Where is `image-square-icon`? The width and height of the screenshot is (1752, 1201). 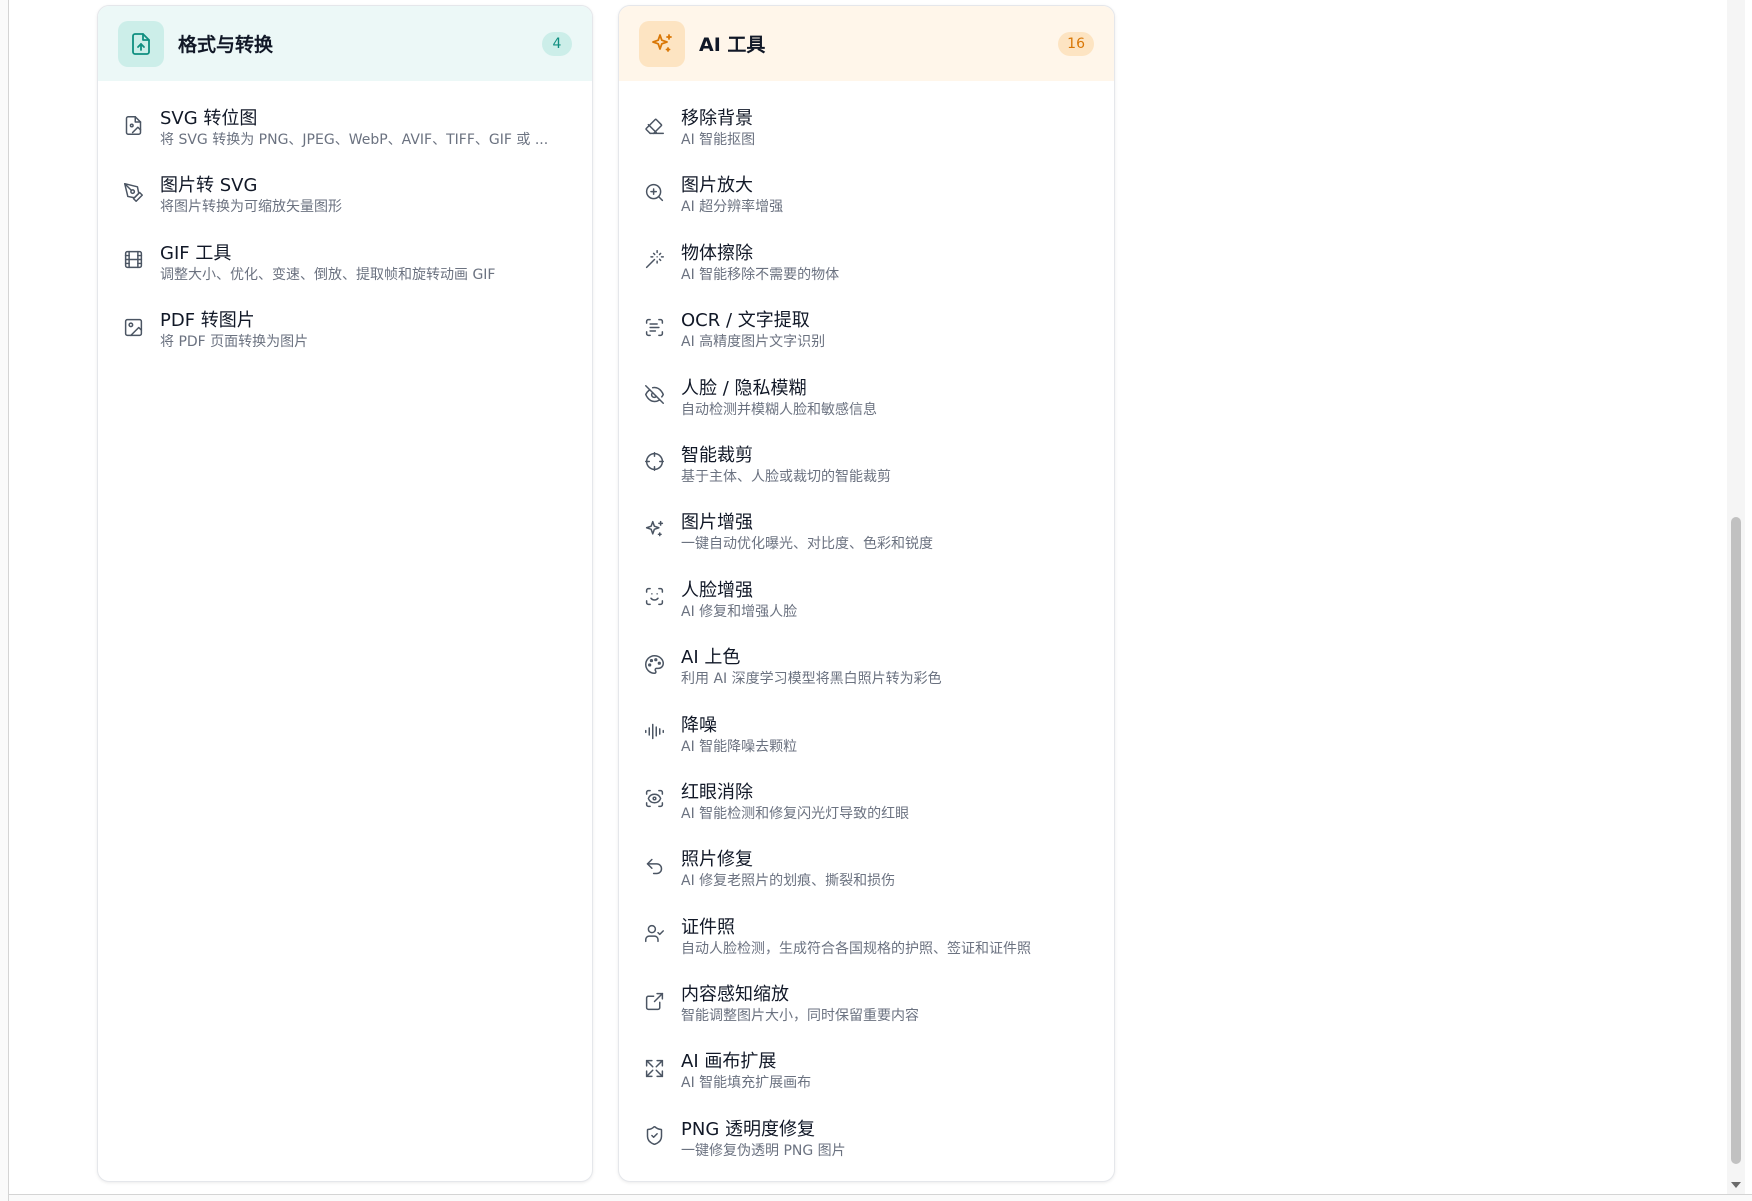
image-square-icon is located at coordinates (133, 327).